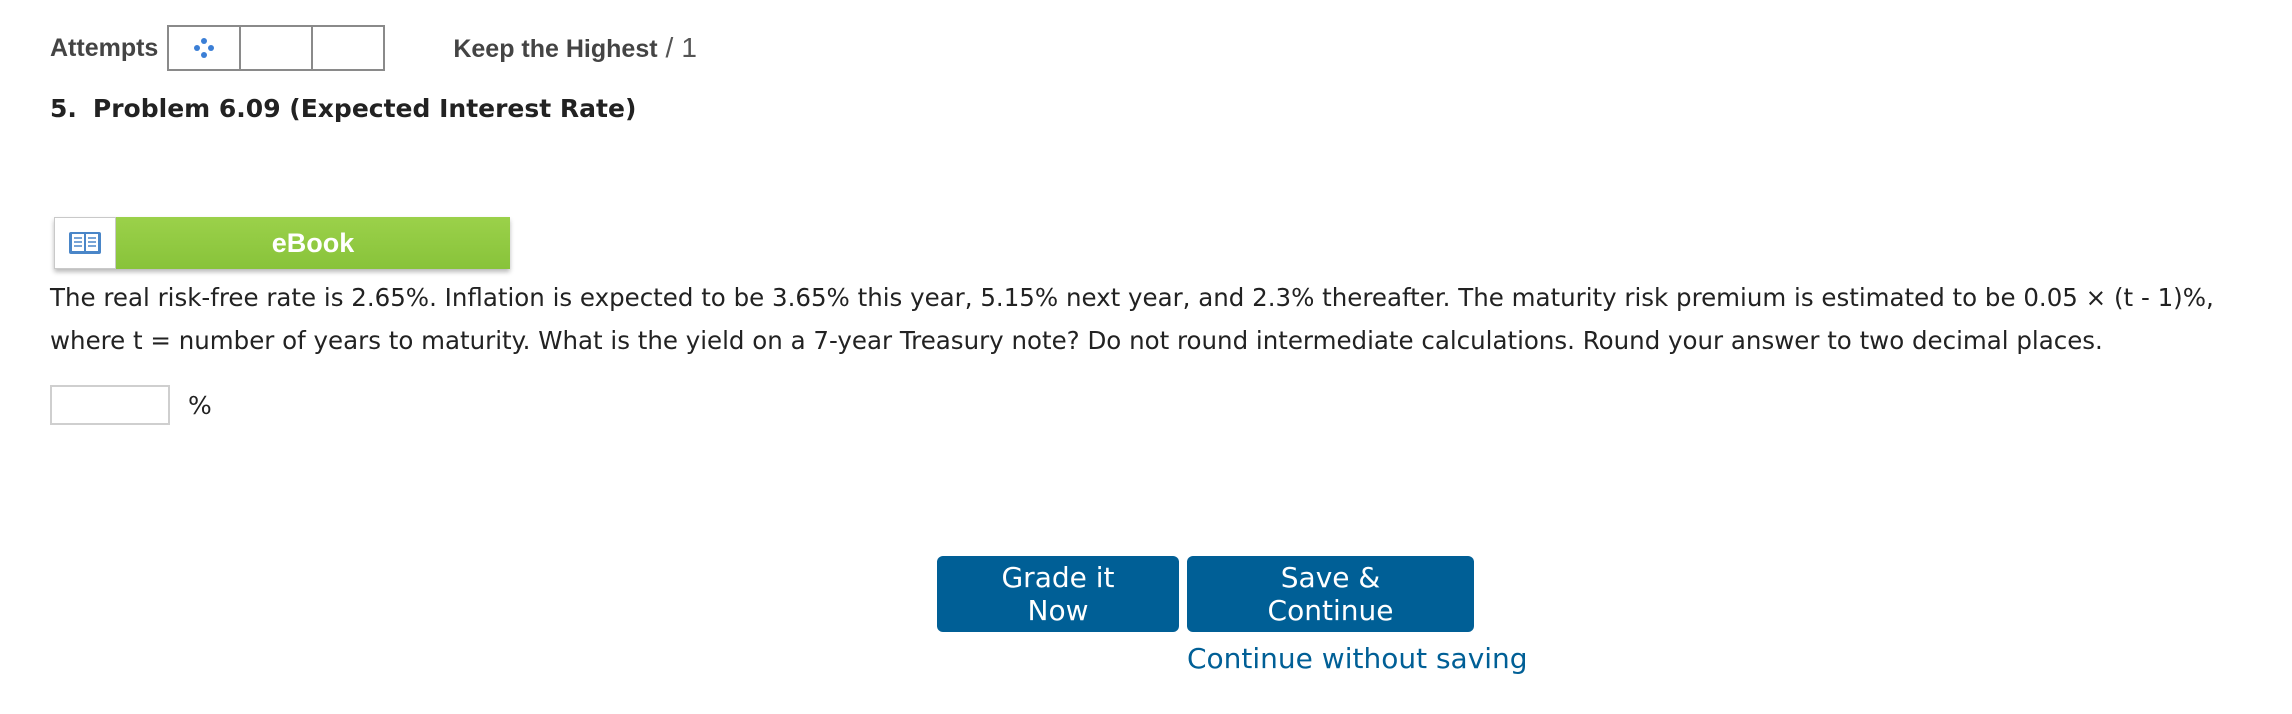 This screenshot has height=714, width=2292. Describe the element at coordinates (555, 49) in the screenshot. I see `keep-highest-label: Keep the Highest` at that location.